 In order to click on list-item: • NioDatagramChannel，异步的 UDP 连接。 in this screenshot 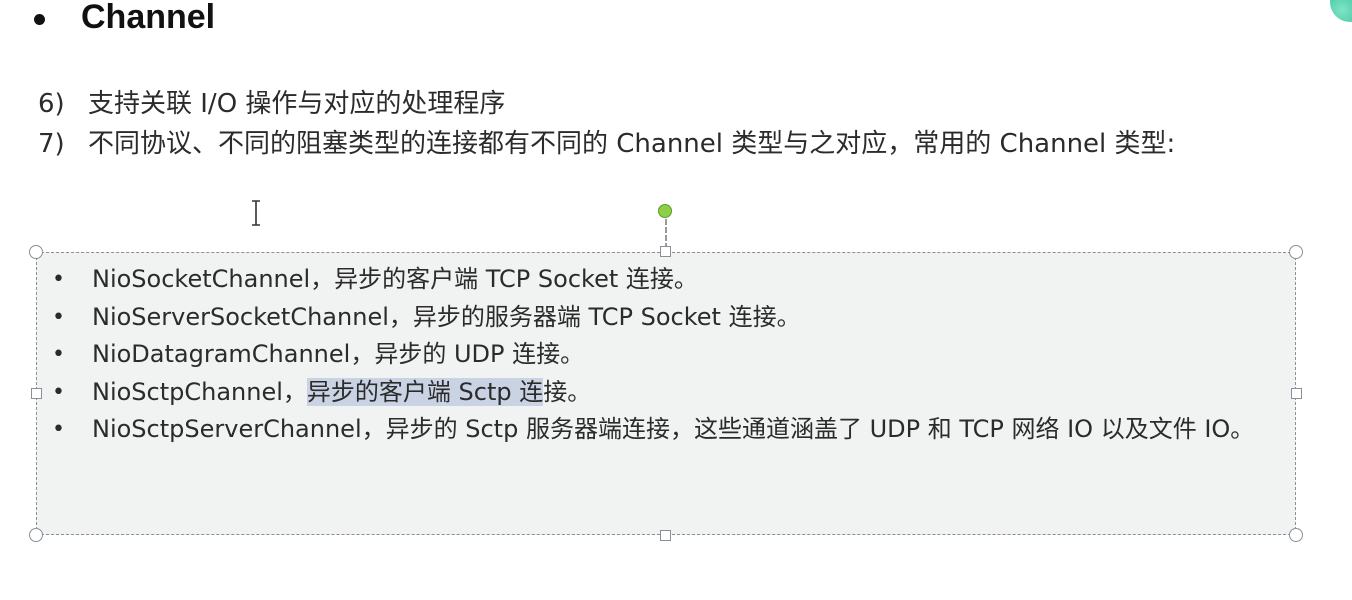, I will do `click(672, 355)`.